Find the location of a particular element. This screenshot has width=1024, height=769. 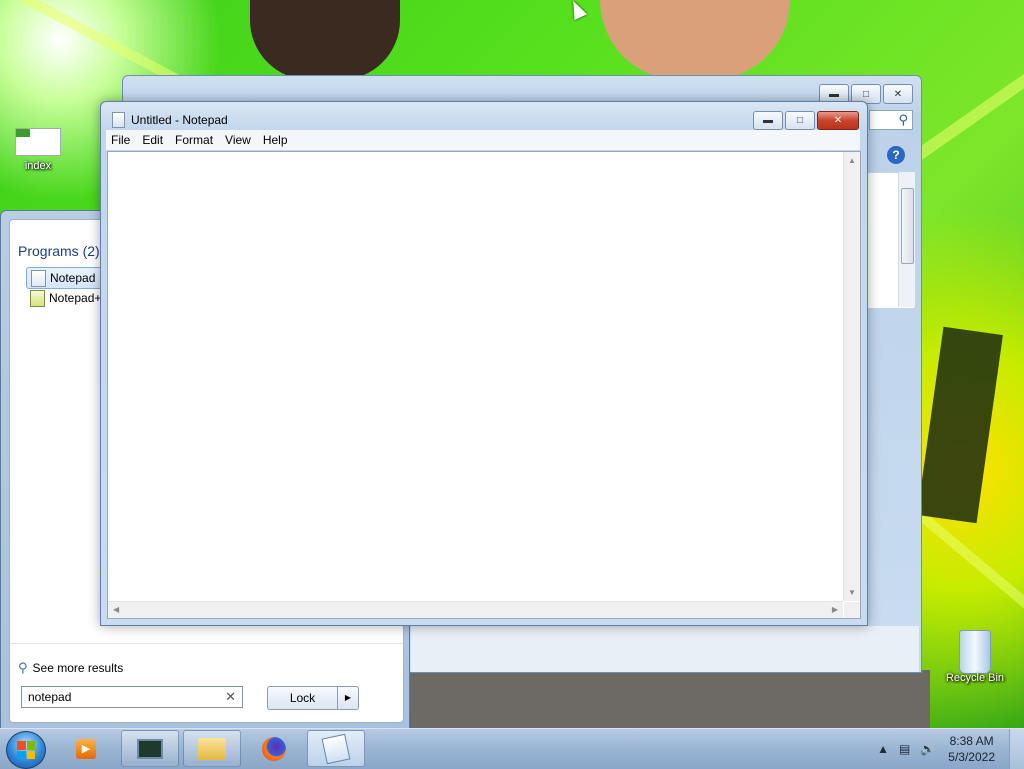

taskbar-notepad is located at coordinates (336, 748).